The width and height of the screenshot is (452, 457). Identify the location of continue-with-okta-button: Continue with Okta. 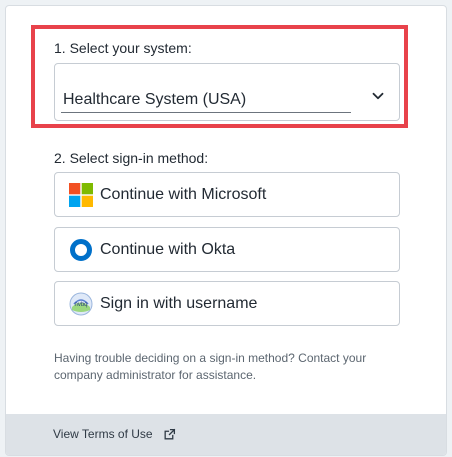
(227, 249).